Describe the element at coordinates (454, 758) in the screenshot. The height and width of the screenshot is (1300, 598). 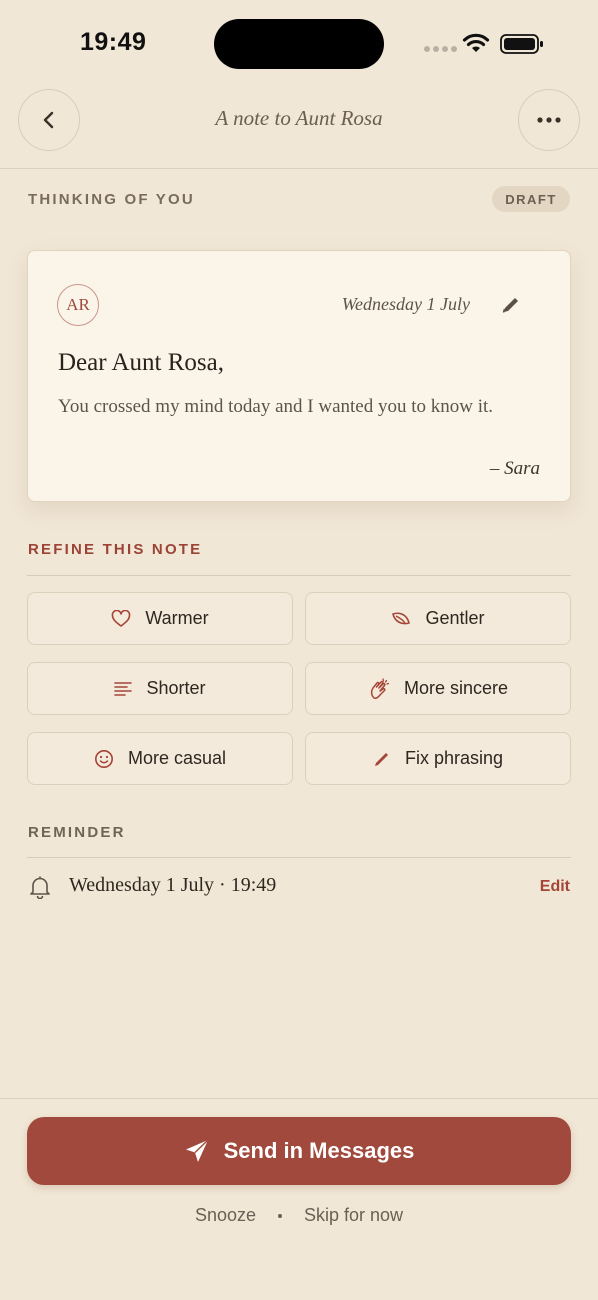
I see `refine-fix-phrasing-label: Fix phrasing` at that location.